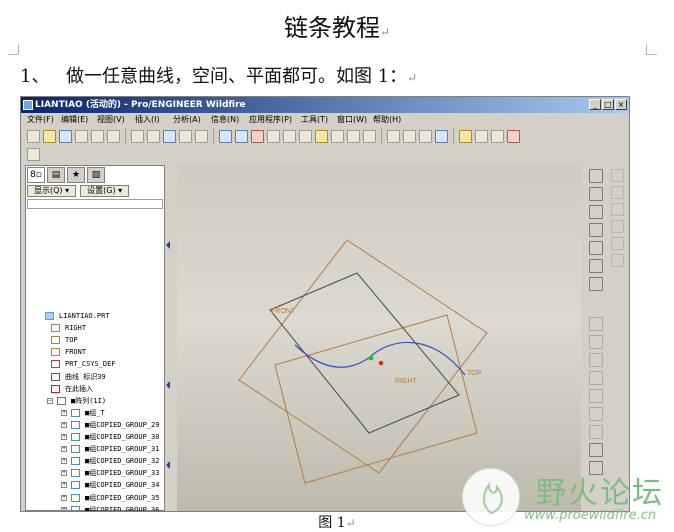 The height and width of the screenshot is (532, 674). I want to click on datum-points-toggle-icon, so click(497, 136).